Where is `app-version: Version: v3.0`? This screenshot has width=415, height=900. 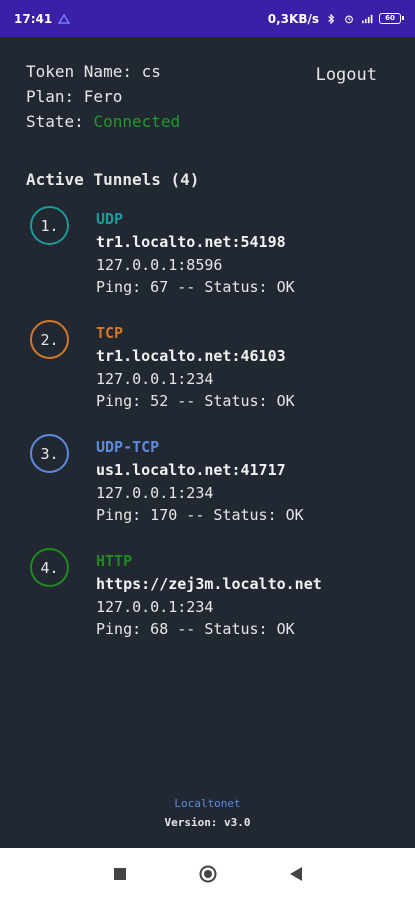 app-version: Version: v3.0 is located at coordinates (207, 822).